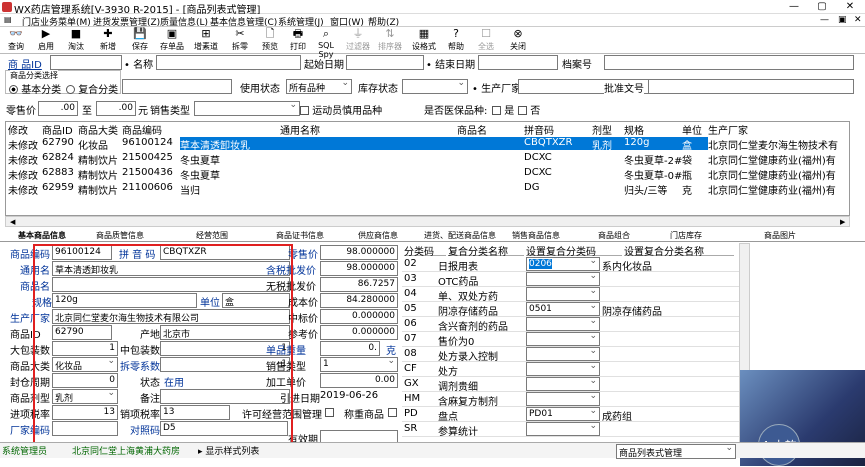 The height and width of the screenshot is (467, 865). What do you see at coordinates (35, 88) in the screenshot?
I see `basic-cat-option: 基本分类` at bounding box center [35, 88].